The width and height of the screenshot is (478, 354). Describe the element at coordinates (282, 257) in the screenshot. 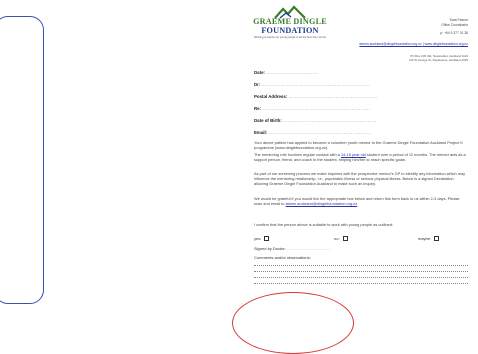

I see `comments-label: Comments and/or observations:` at that location.